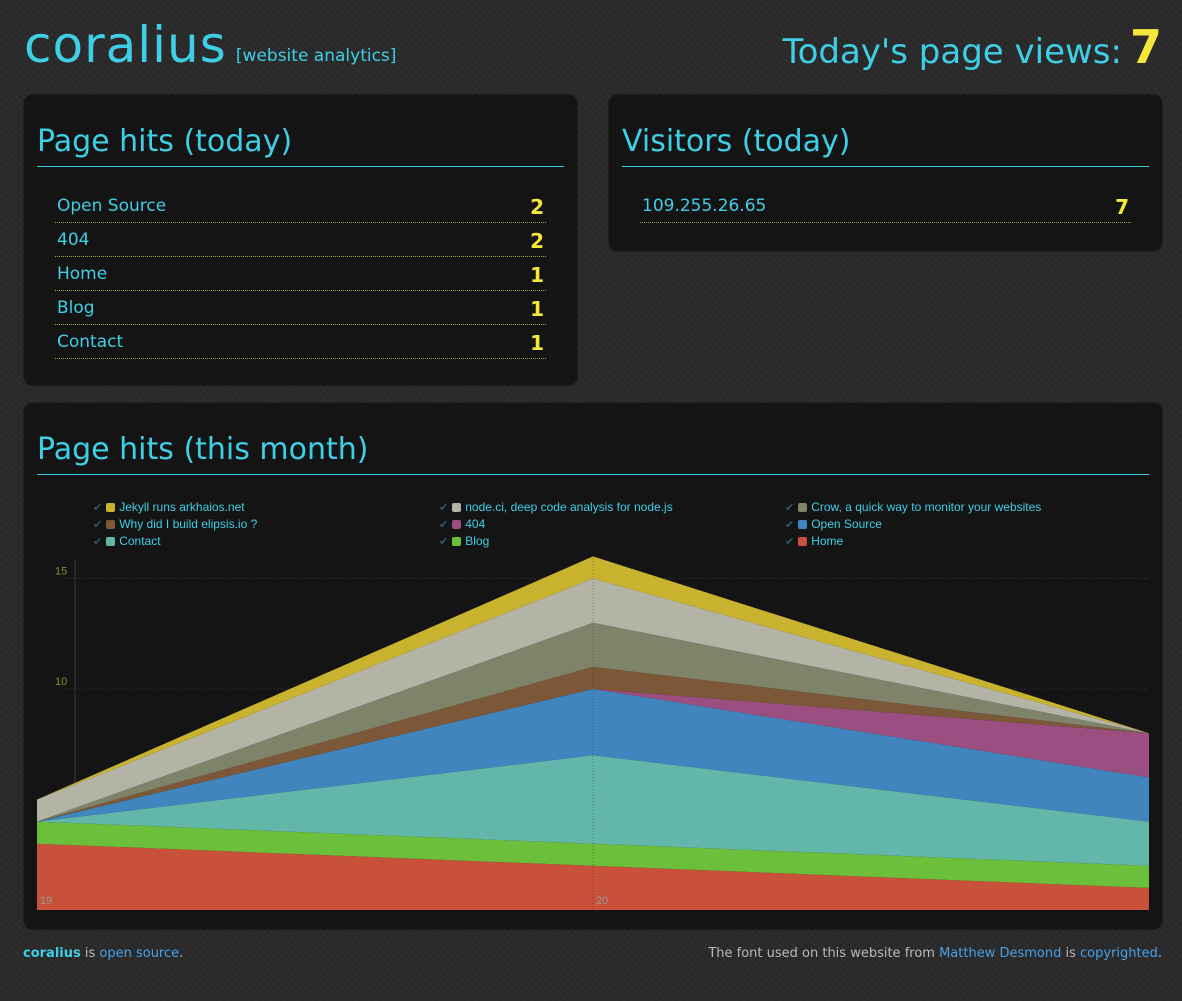  What do you see at coordinates (76, 308) in the screenshot?
I see `page-label: Blog` at bounding box center [76, 308].